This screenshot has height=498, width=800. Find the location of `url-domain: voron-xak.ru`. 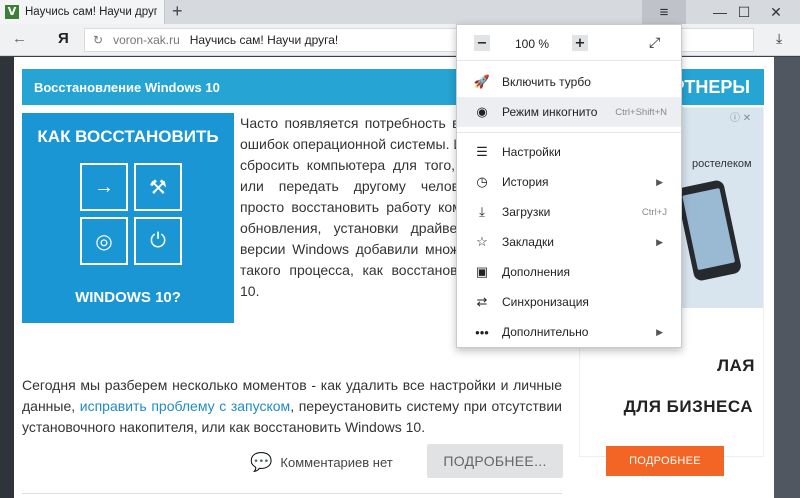

url-domain: voron-xak.ru is located at coordinates (146, 40).